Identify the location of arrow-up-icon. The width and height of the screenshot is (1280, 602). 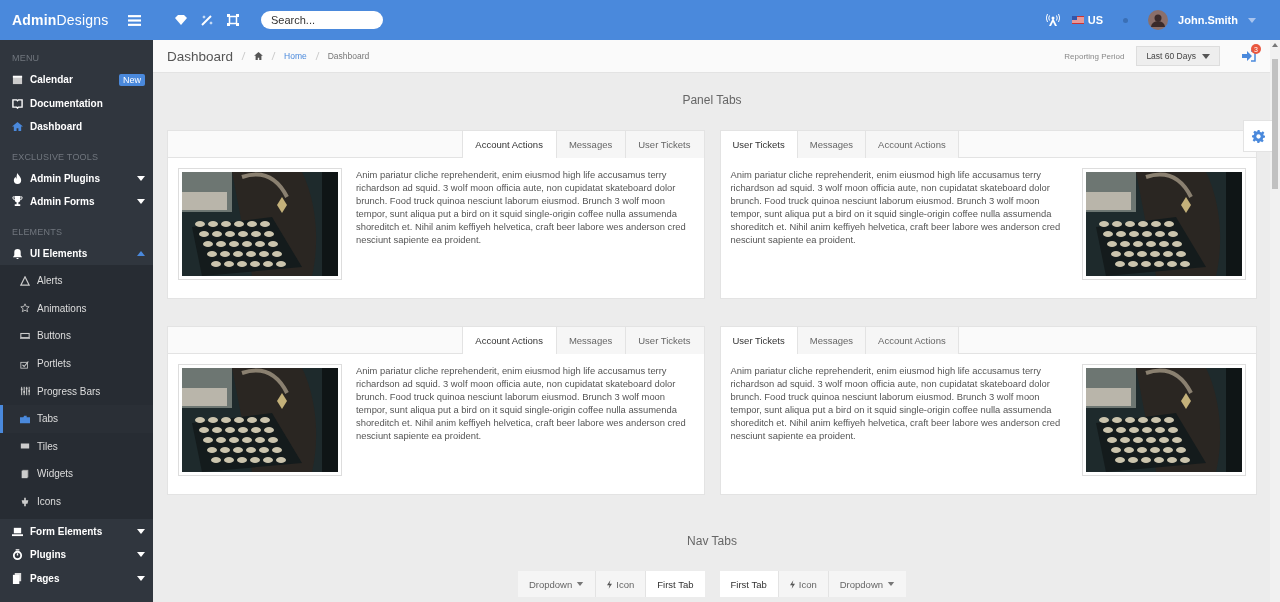
(1275, 45).